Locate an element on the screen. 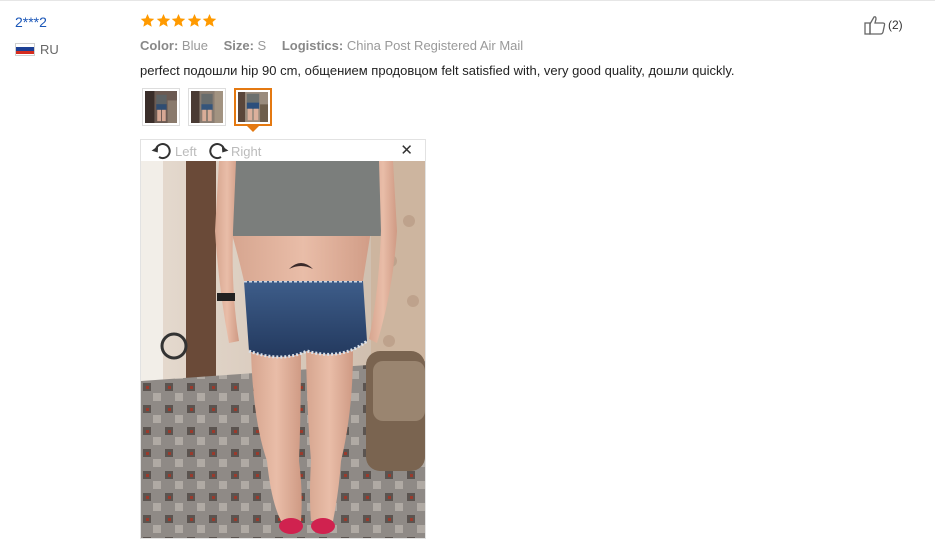  logistics-value: China Post Registered Air Mail is located at coordinates (435, 45).